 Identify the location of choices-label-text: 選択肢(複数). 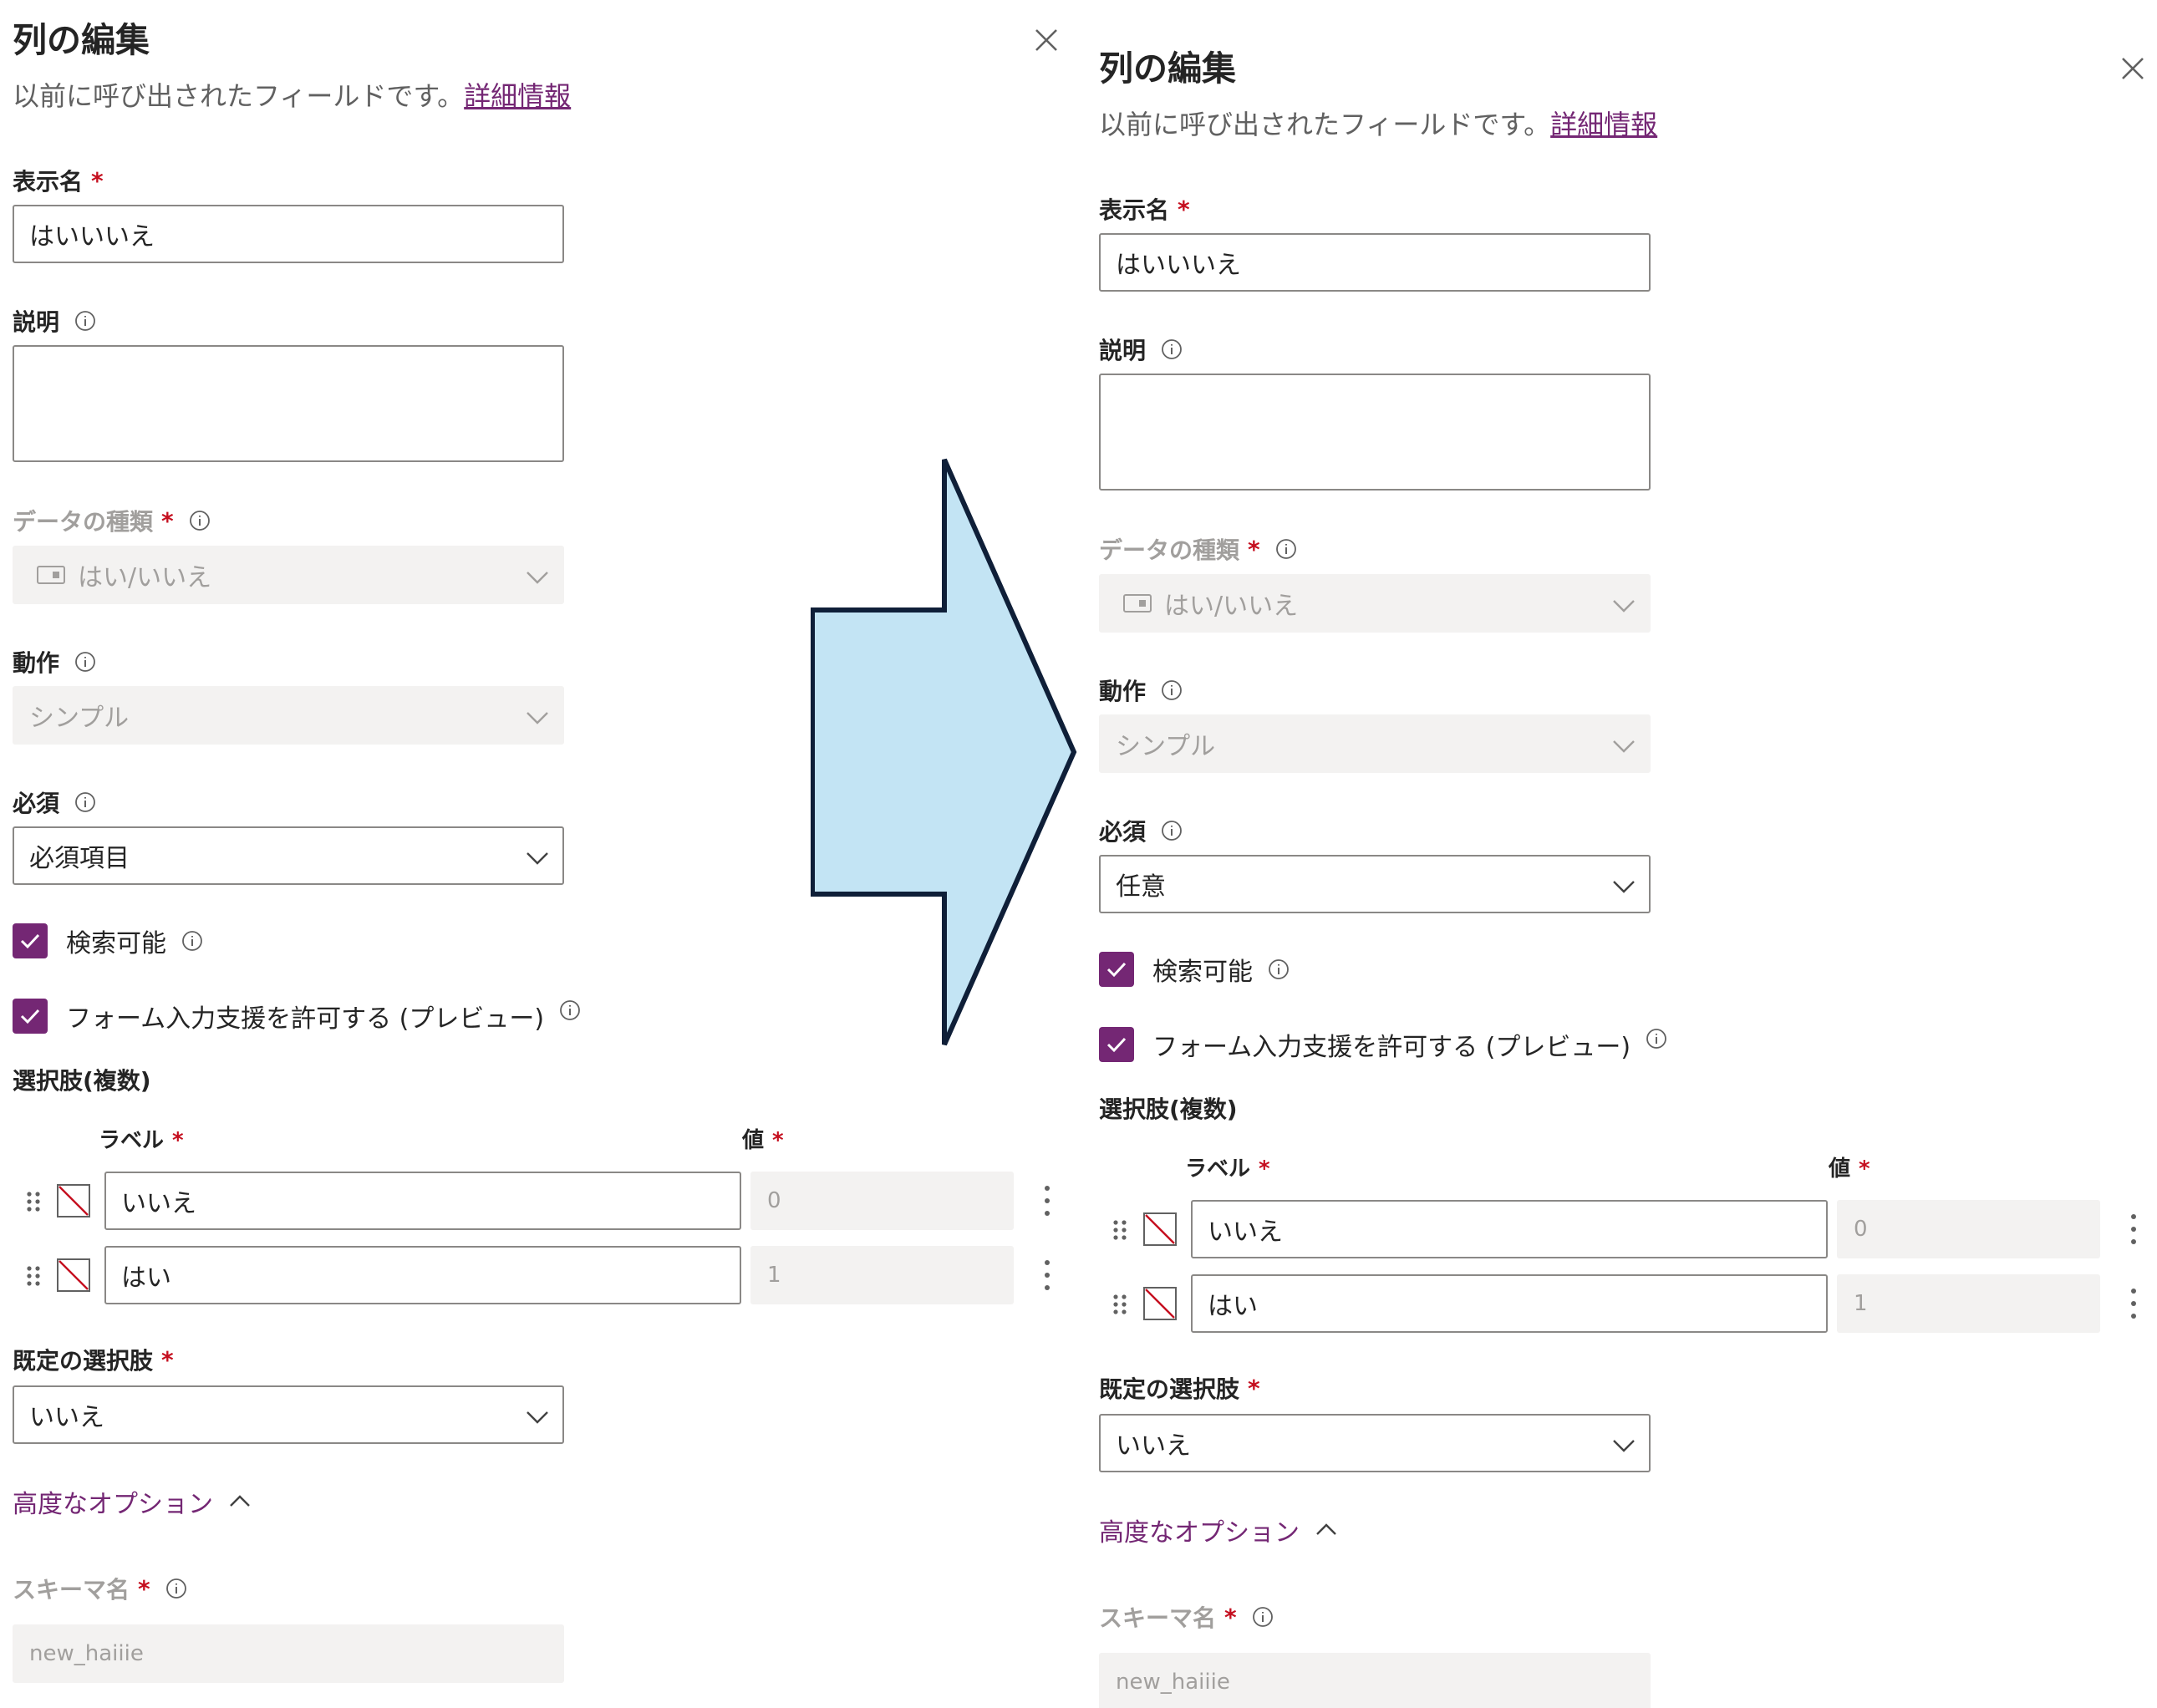
(82, 1081).